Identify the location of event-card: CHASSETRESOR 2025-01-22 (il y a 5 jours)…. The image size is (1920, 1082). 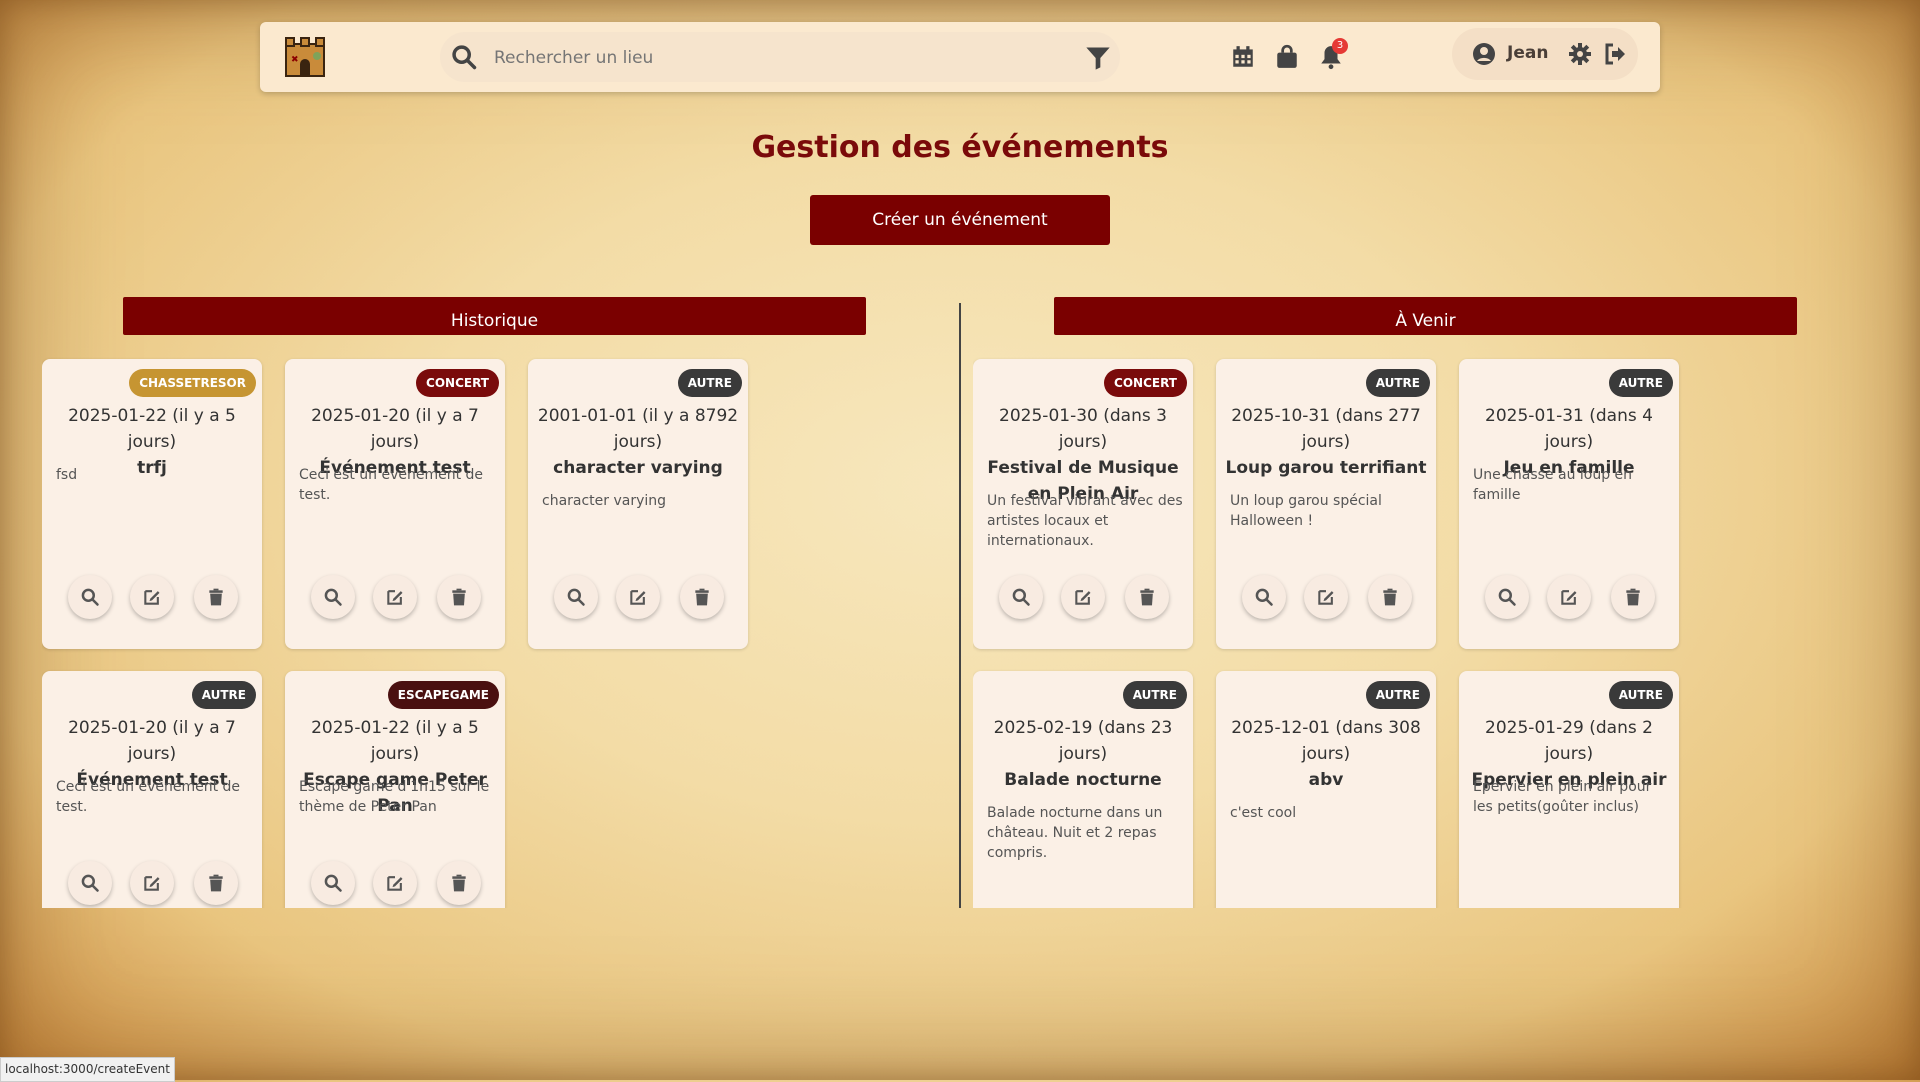
(152, 504).